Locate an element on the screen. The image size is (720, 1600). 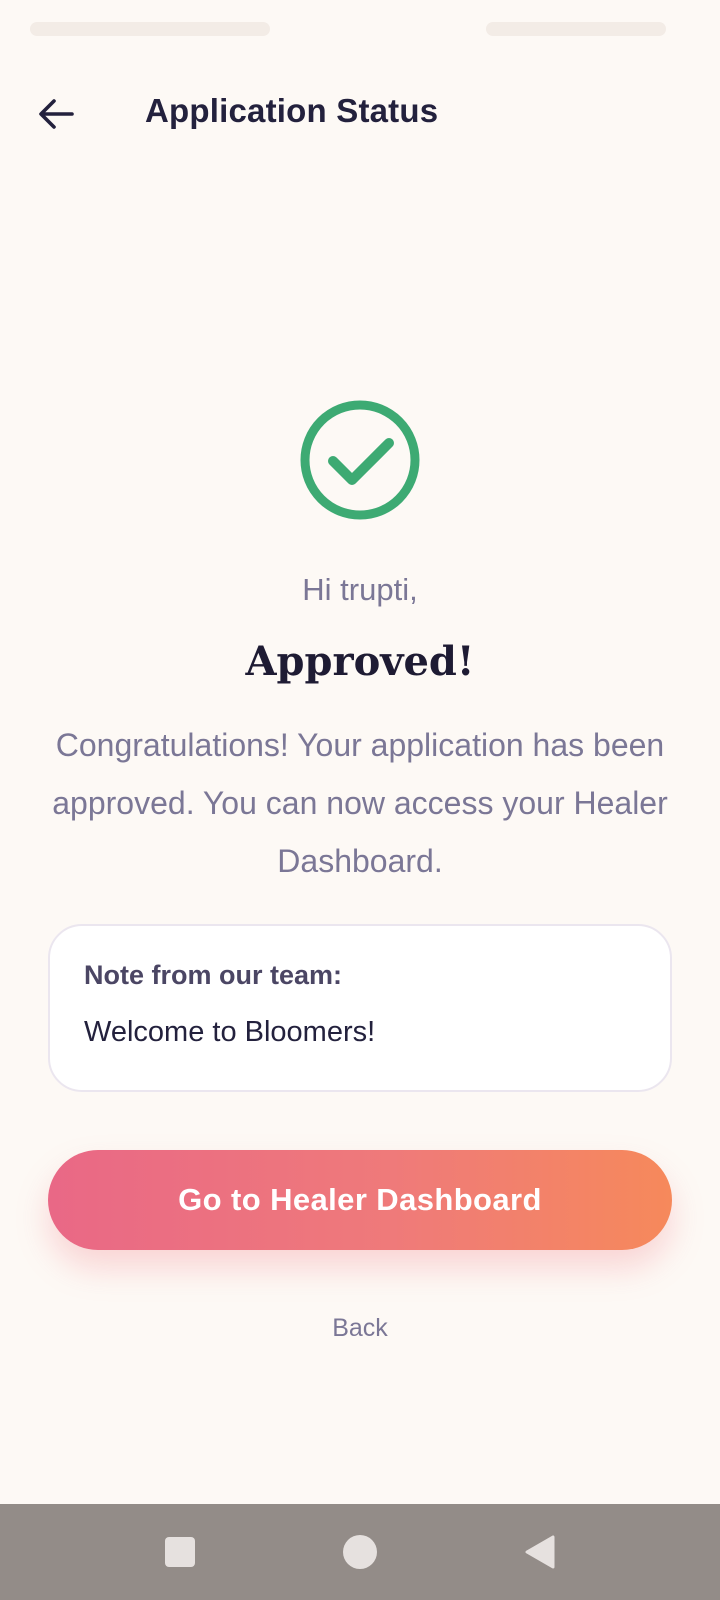
circle-icon is located at coordinates (360, 1552).